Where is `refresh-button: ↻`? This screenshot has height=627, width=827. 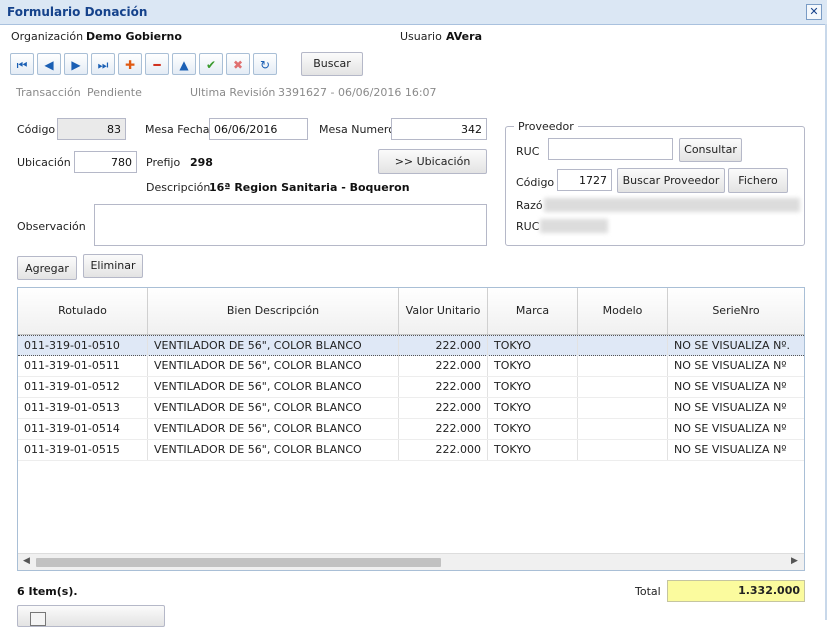 refresh-button: ↻ is located at coordinates (265, 64).